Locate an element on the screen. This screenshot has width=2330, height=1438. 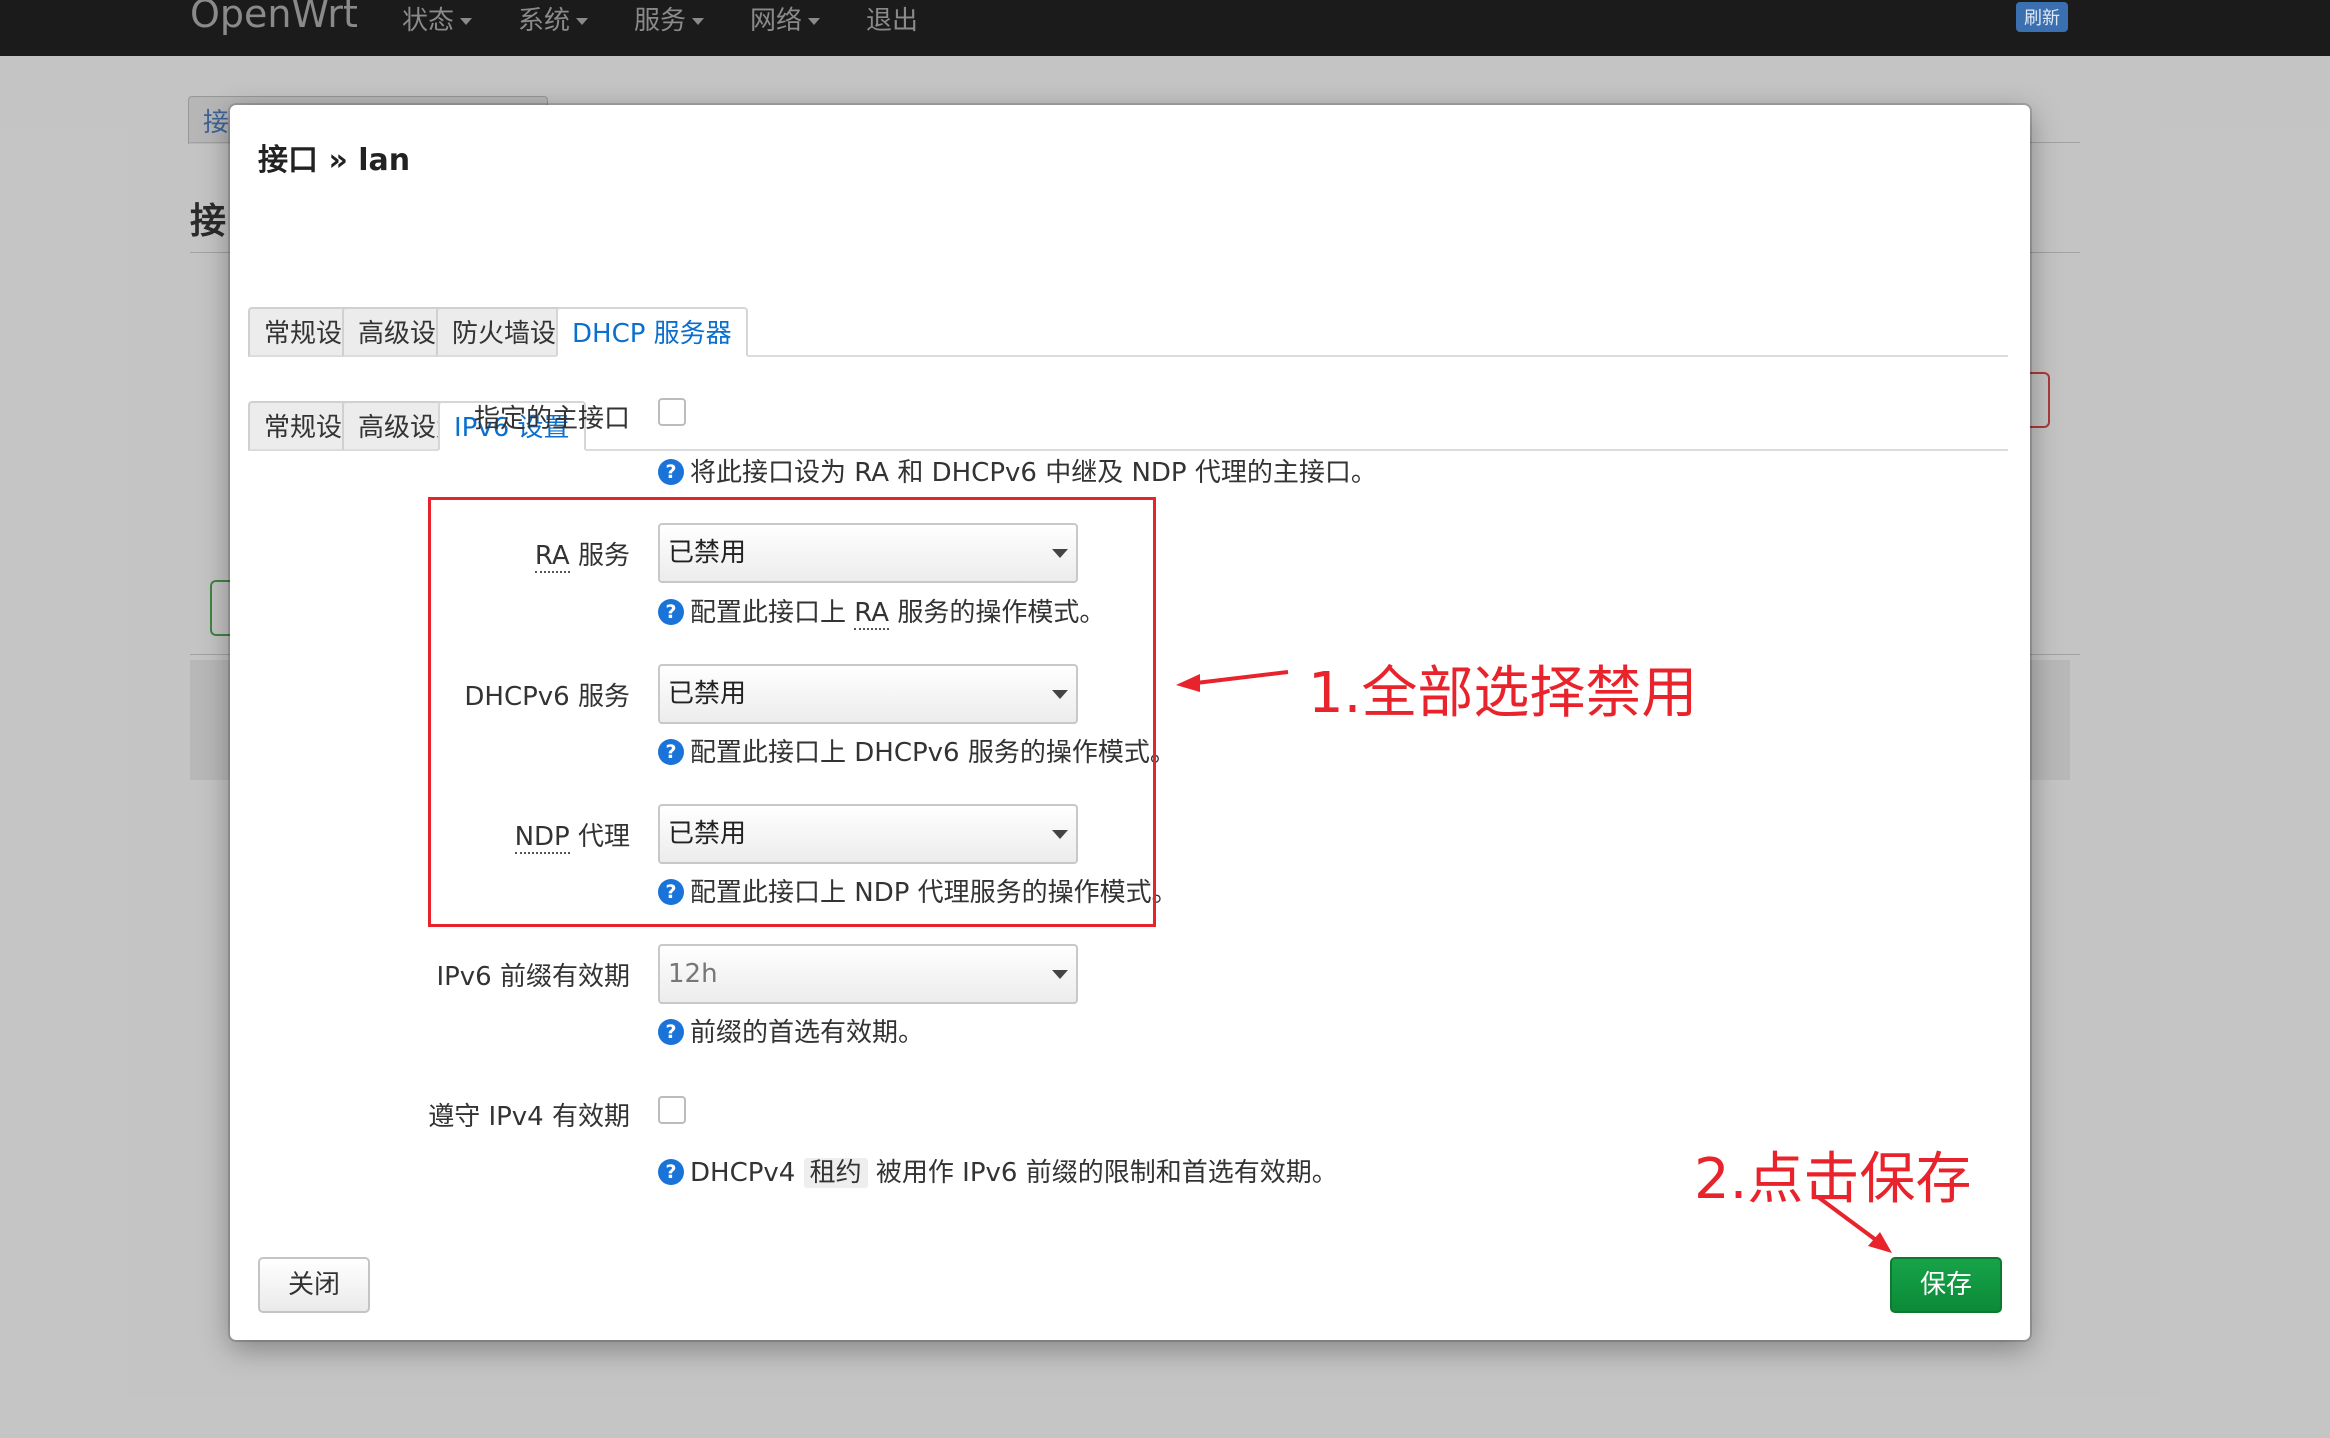
annotation-step2: 2.点击保存 is located at coordinates (1833, 1179).